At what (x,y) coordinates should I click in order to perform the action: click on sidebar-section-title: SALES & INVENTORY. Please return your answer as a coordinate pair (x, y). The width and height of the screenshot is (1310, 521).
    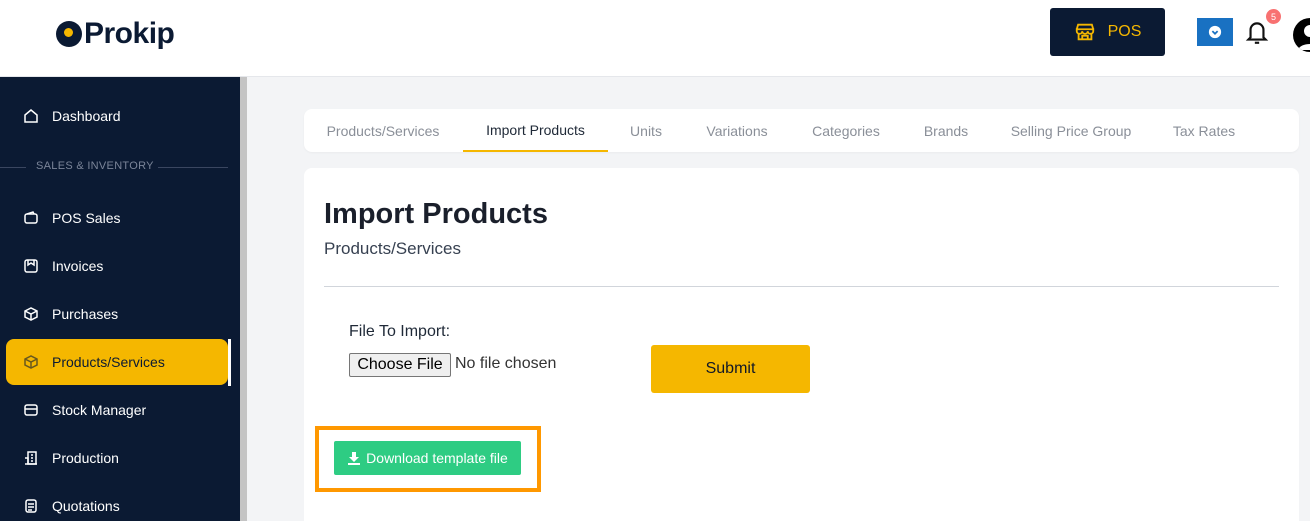
    Looking at the image, I should click on (95, 166).